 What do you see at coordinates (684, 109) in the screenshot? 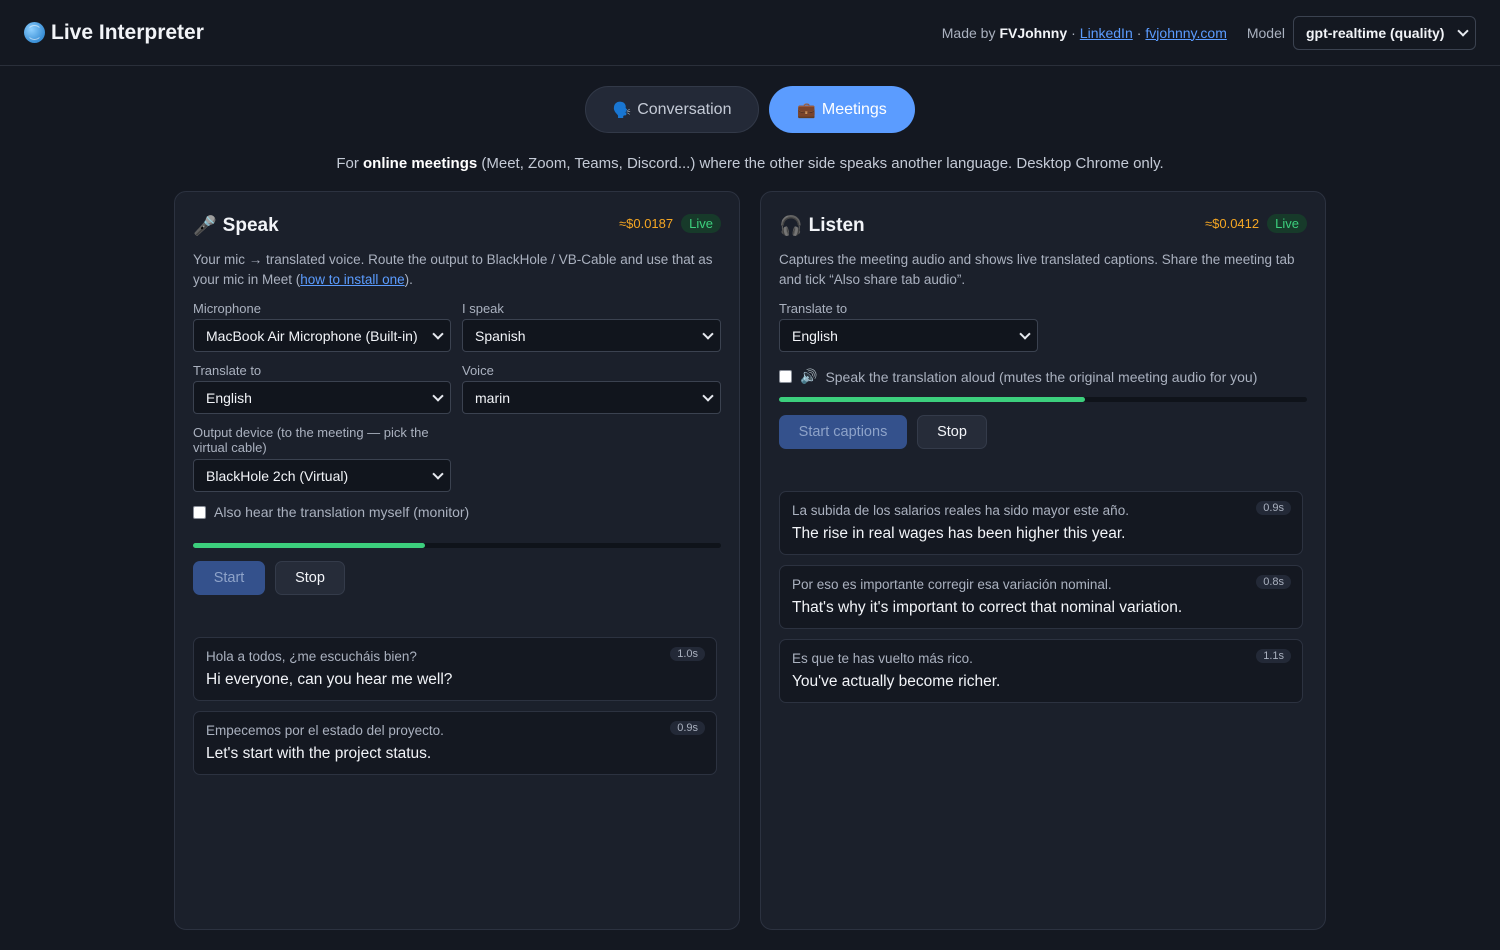
I see `tab-conversation-label: Conversation` at bounding box center [684, 109].